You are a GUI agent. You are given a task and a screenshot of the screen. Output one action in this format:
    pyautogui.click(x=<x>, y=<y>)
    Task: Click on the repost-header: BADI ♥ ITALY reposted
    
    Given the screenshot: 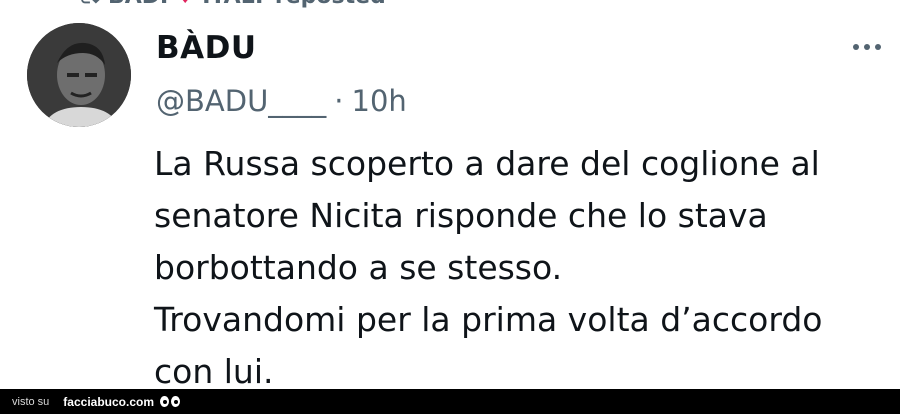 What is the action you would take?
    pyautogui.click(x=232, y=4)
    